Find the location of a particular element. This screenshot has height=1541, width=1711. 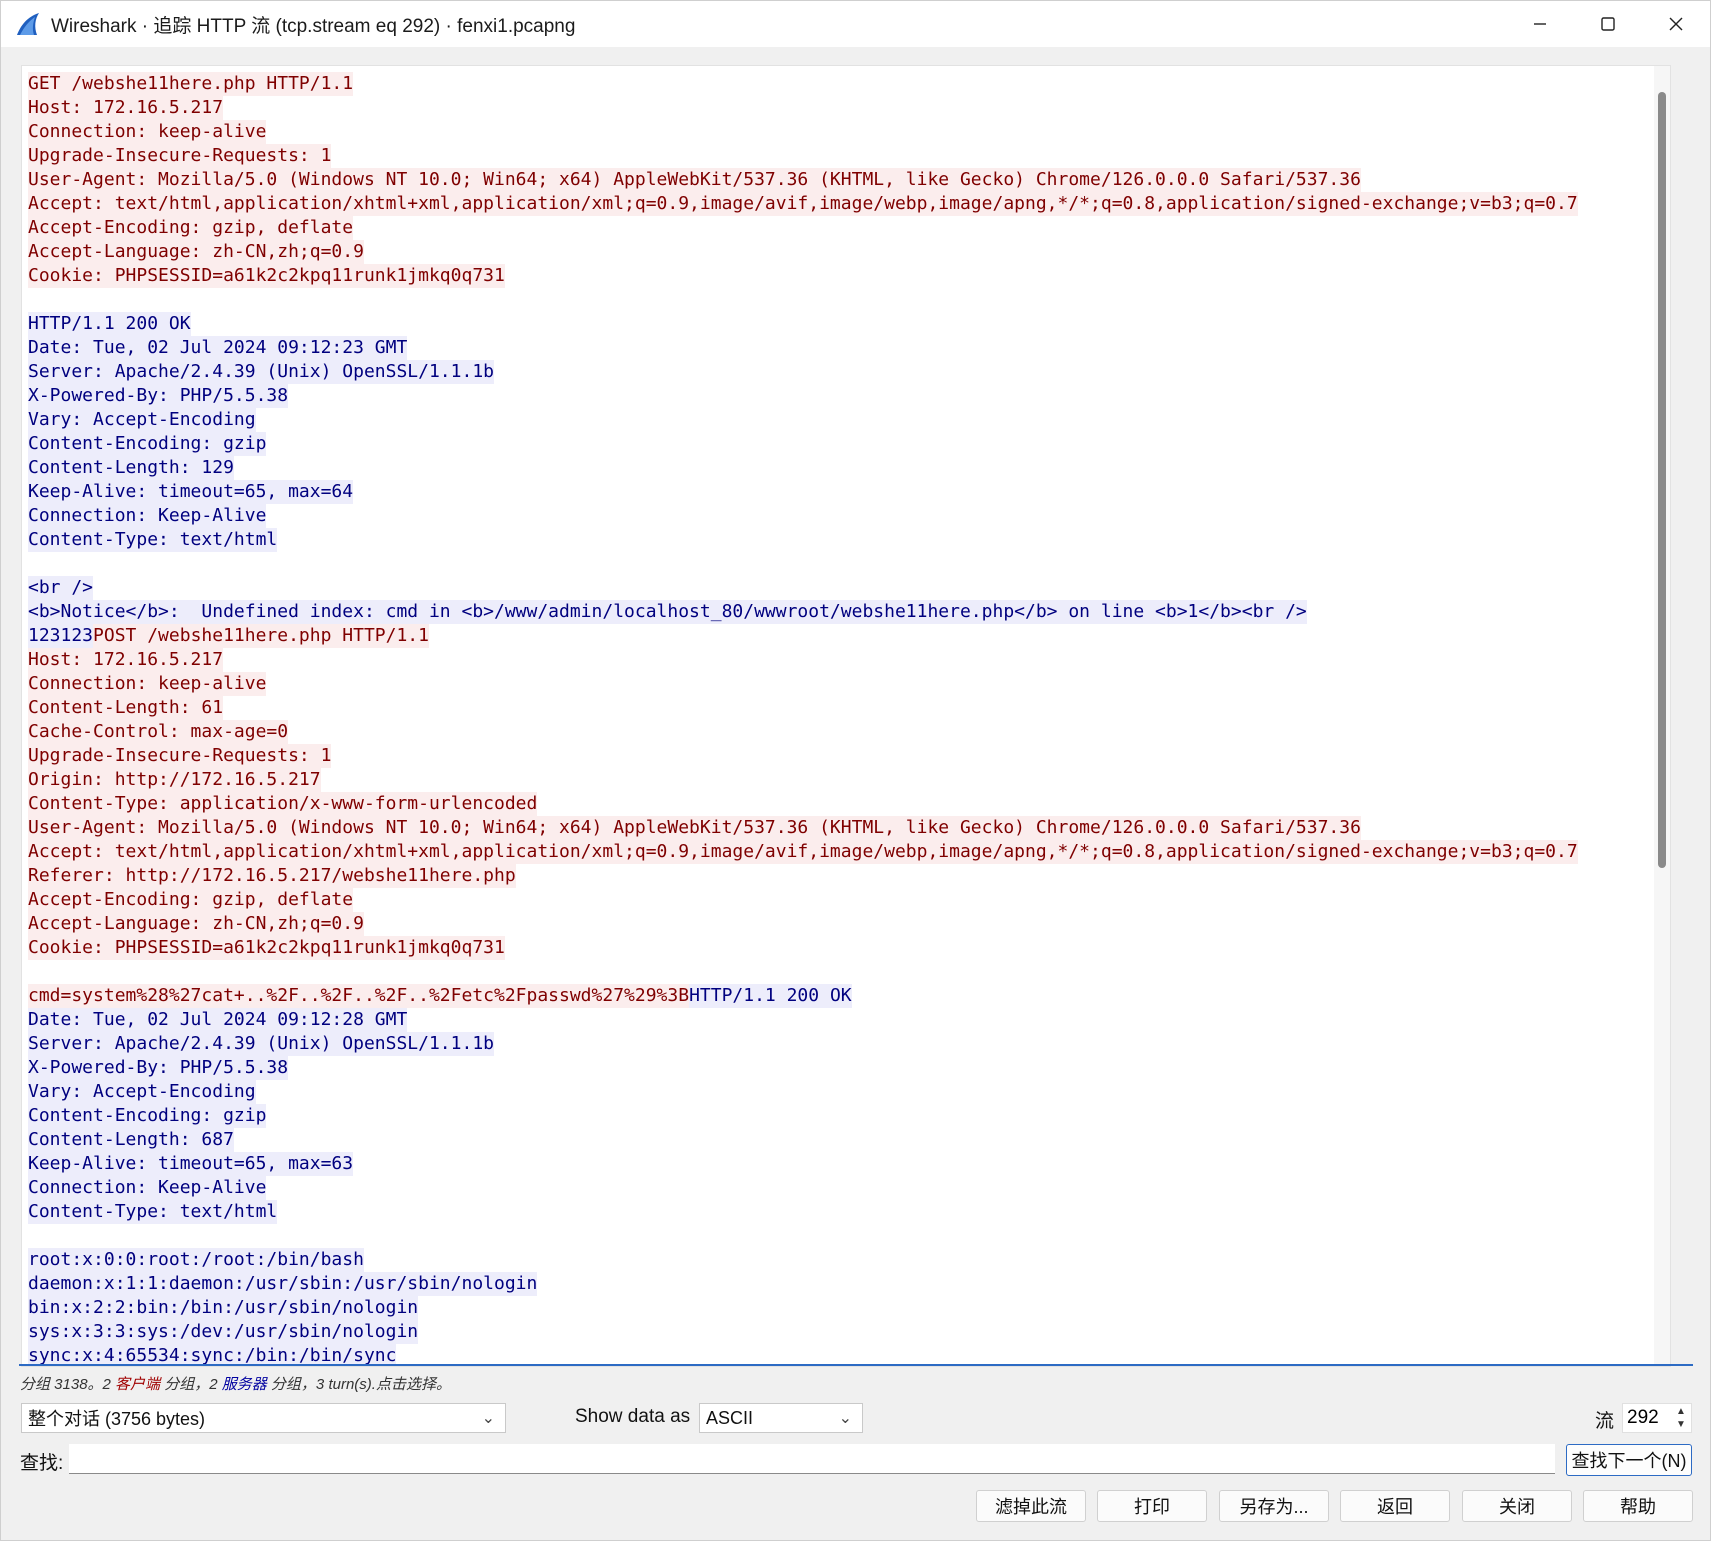

maximize-icon is located at coordinates (1608, 24).